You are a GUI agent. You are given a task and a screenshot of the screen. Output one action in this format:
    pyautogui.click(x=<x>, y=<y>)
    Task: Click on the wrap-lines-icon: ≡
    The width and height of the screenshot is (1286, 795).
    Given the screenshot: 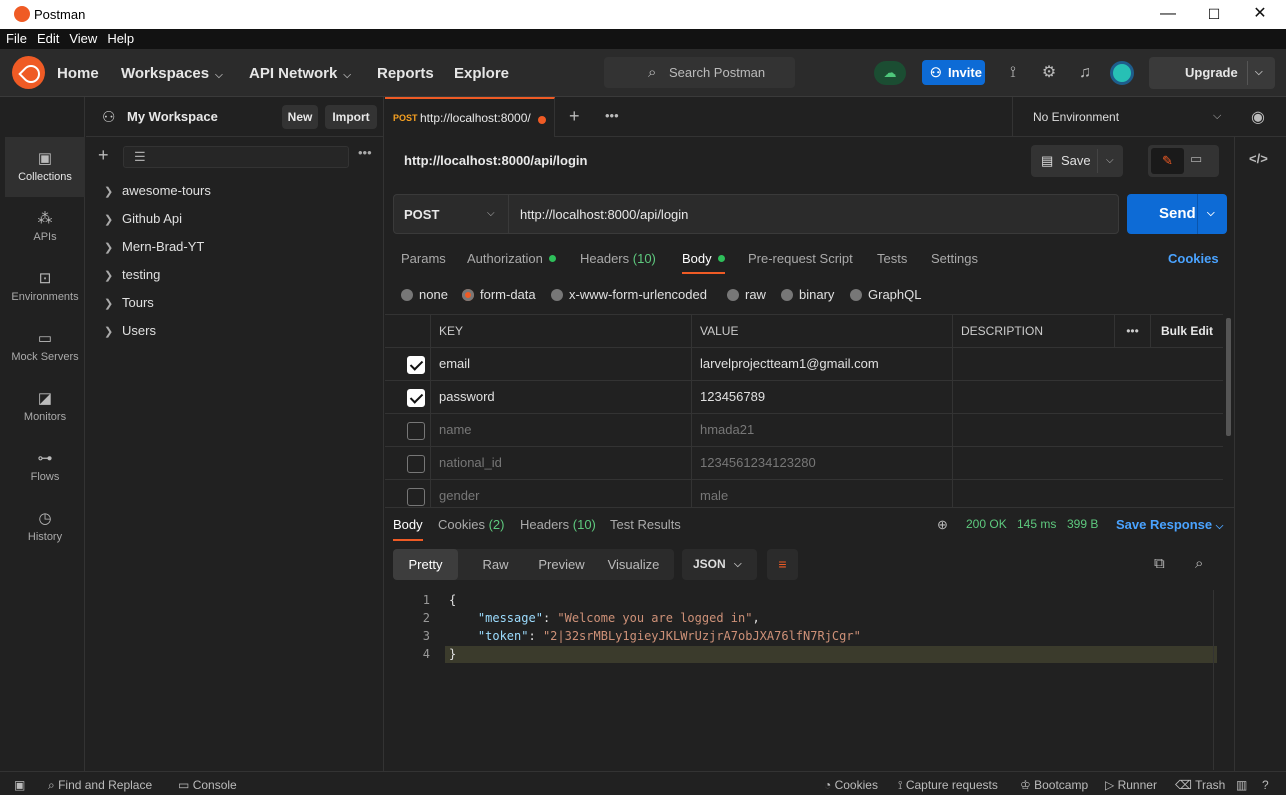 What is the action you would take?
    pyautogui.click(x=782, y=564)
    